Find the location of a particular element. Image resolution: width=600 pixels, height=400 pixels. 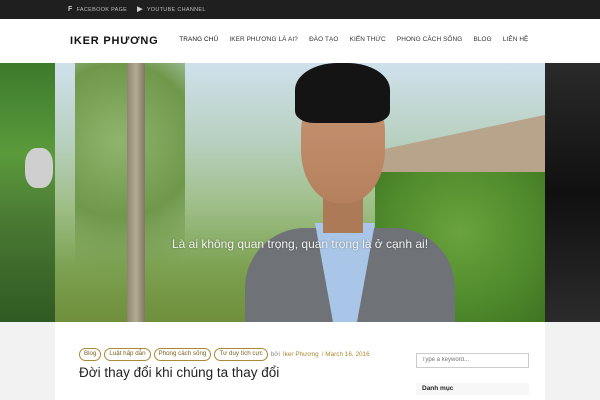

post-title: Đời thay đổi khi chúng ta thay đổi is located at coordinates (229, 372).